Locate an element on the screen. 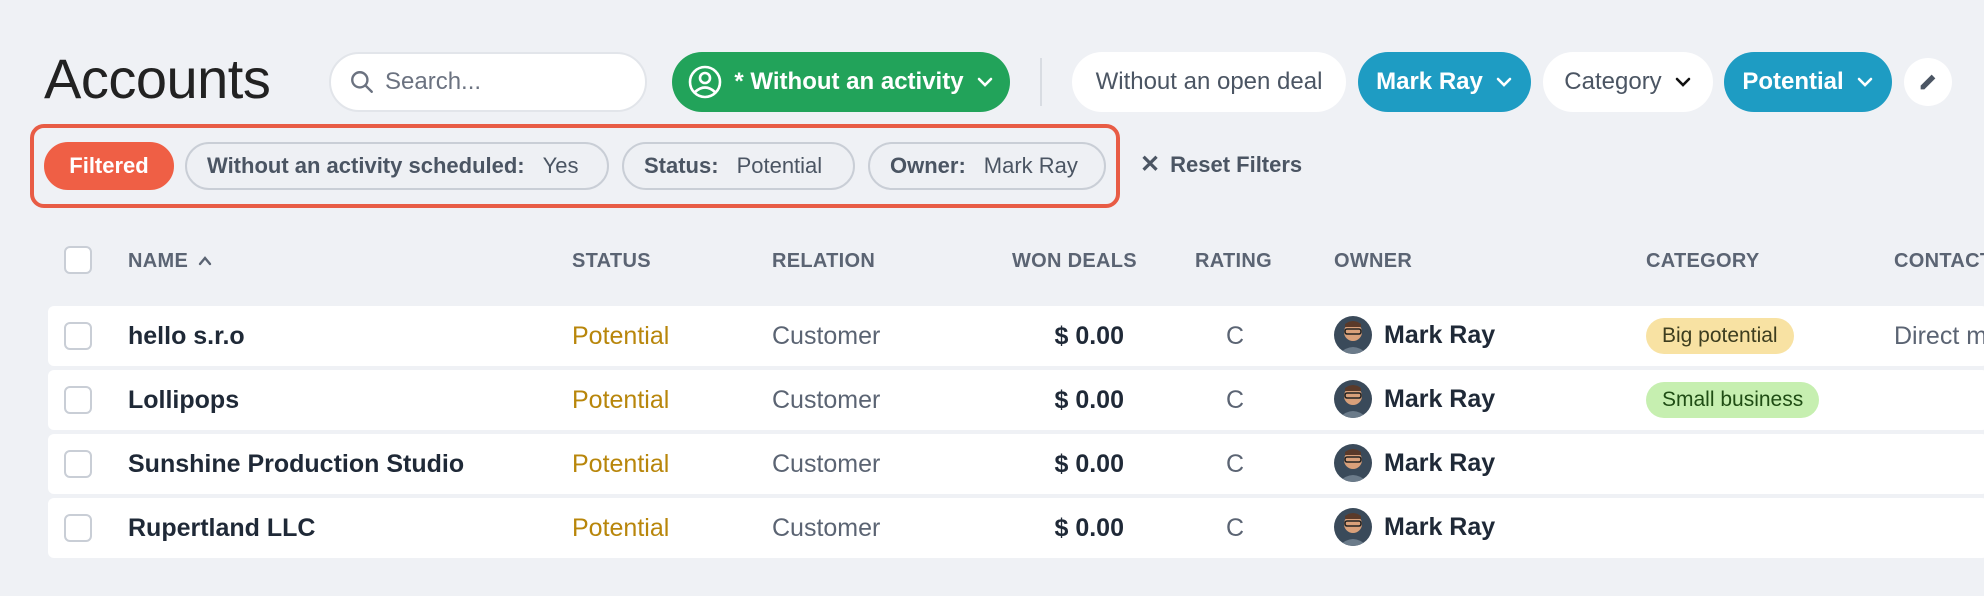  reset-filters-button: ✕ Reset Filters is located at coordinates (1221, 164).